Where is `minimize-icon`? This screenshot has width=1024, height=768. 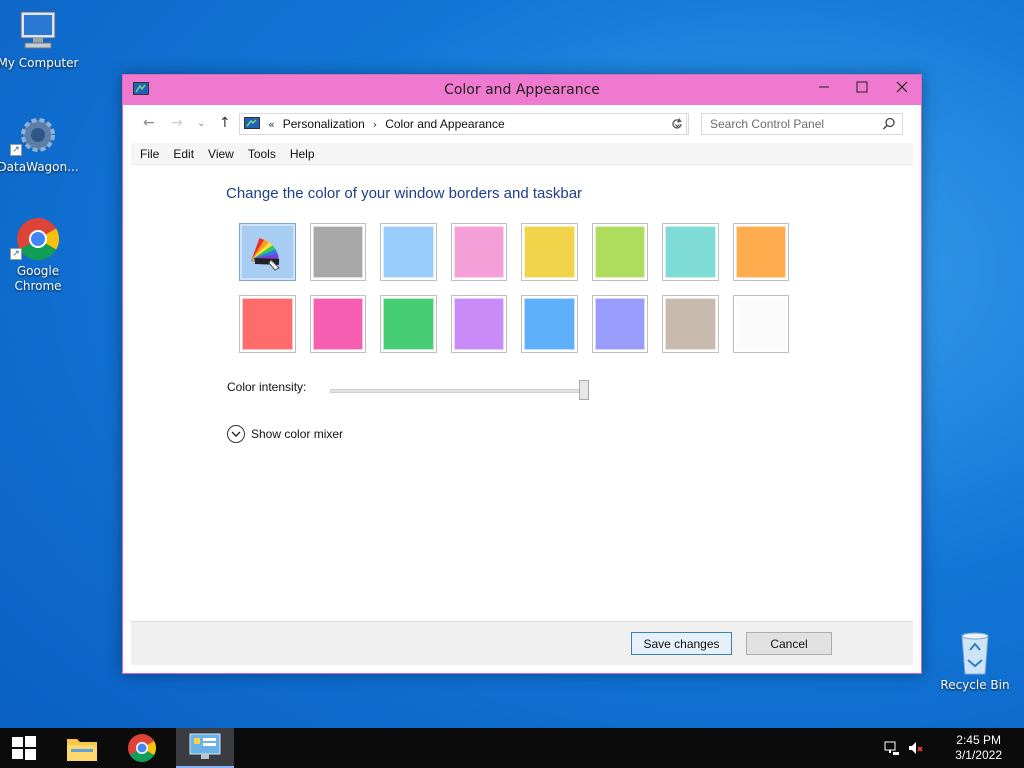 minimize-icon is located at coordinates (824, 87).